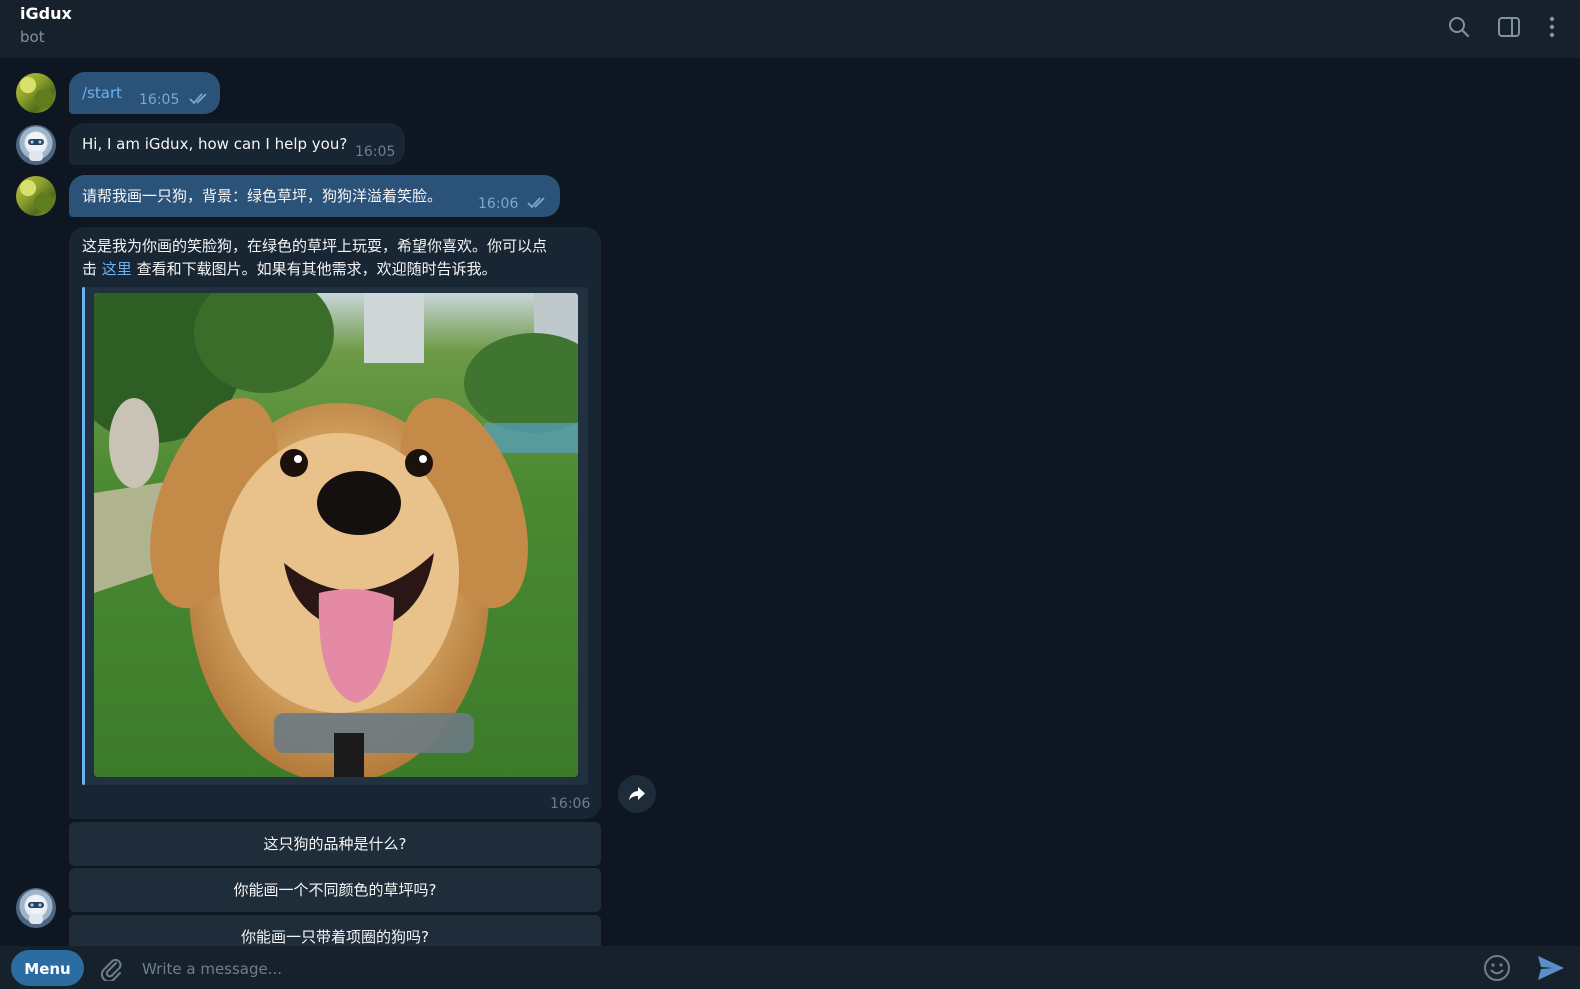 This screenshot has width=1580, height=989. I want to click on chat-header: iGdux bot, so click(790, 29).